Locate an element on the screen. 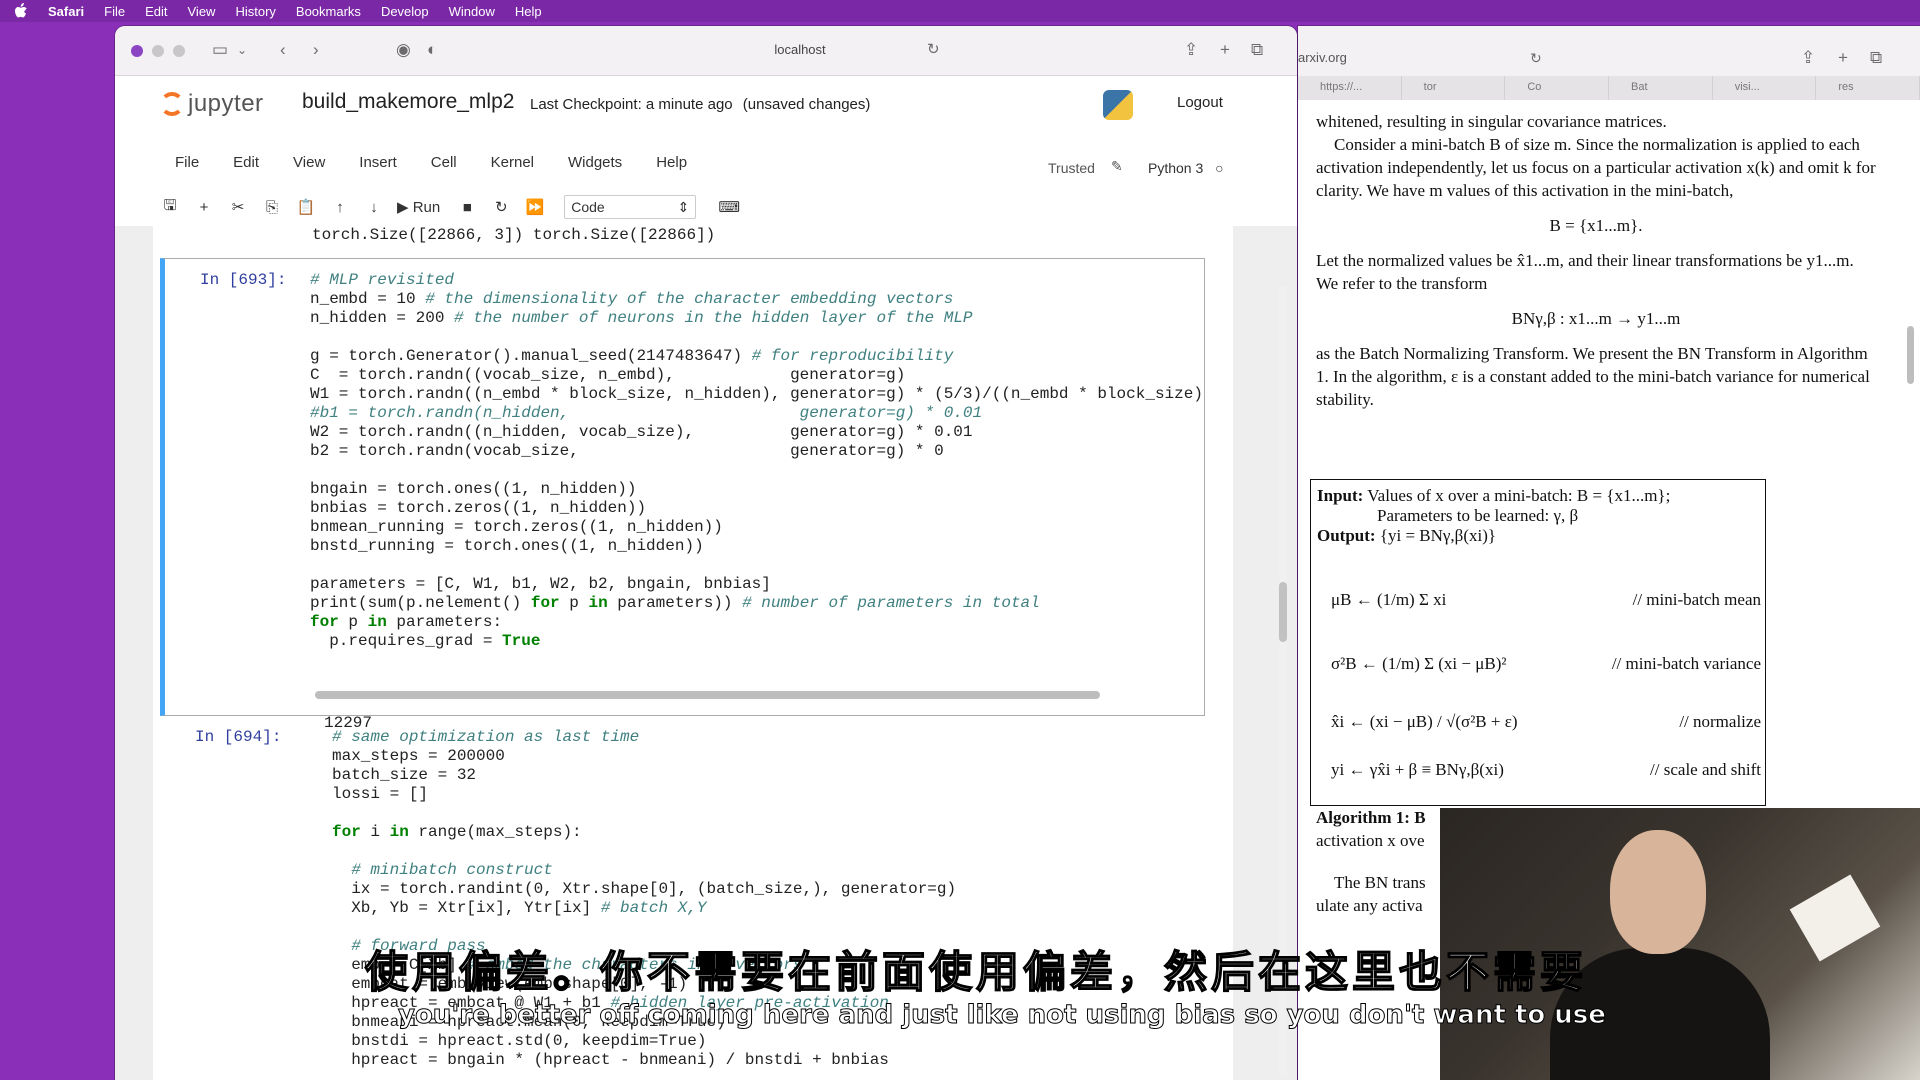 This screenshot has width=1920, height=1080. menu-develop: Develop is located at coordinates (405, 11).